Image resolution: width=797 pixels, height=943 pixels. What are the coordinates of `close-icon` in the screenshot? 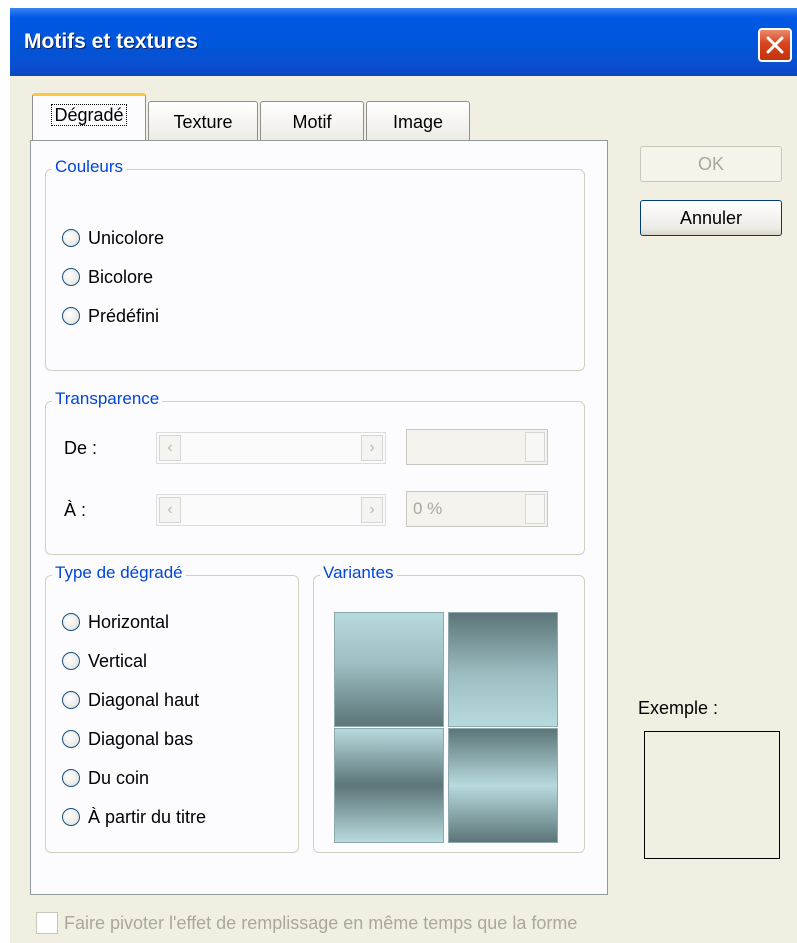 It's located at (775, 45).